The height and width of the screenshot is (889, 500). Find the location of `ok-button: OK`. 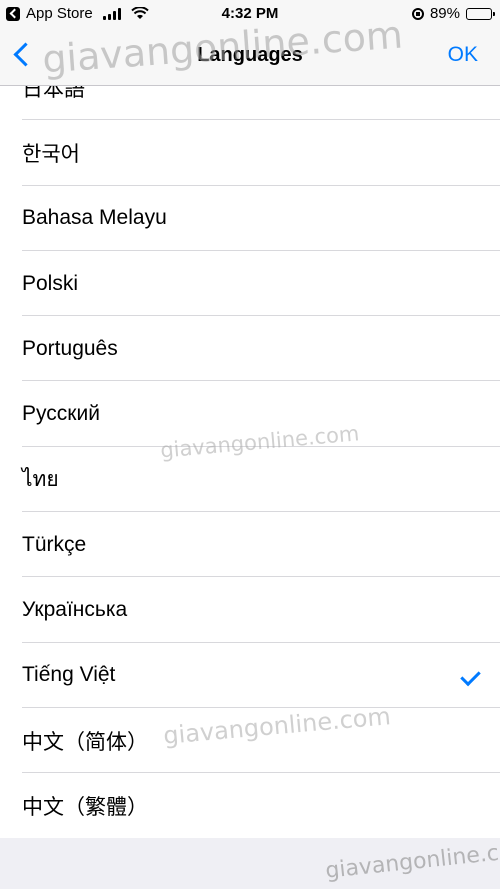

ok-button: OK is located at coordinates (463, 55).